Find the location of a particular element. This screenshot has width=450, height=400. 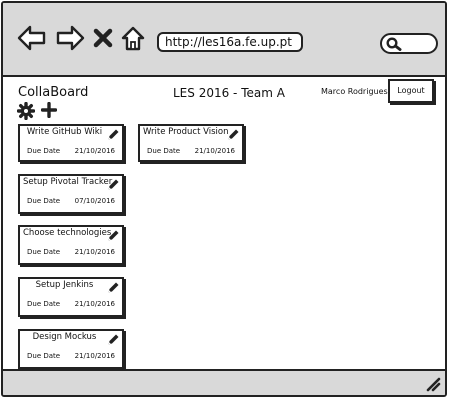

task-card: Write Product Vision Due Date 21/10/2016 is located at coordinates (191, 143).